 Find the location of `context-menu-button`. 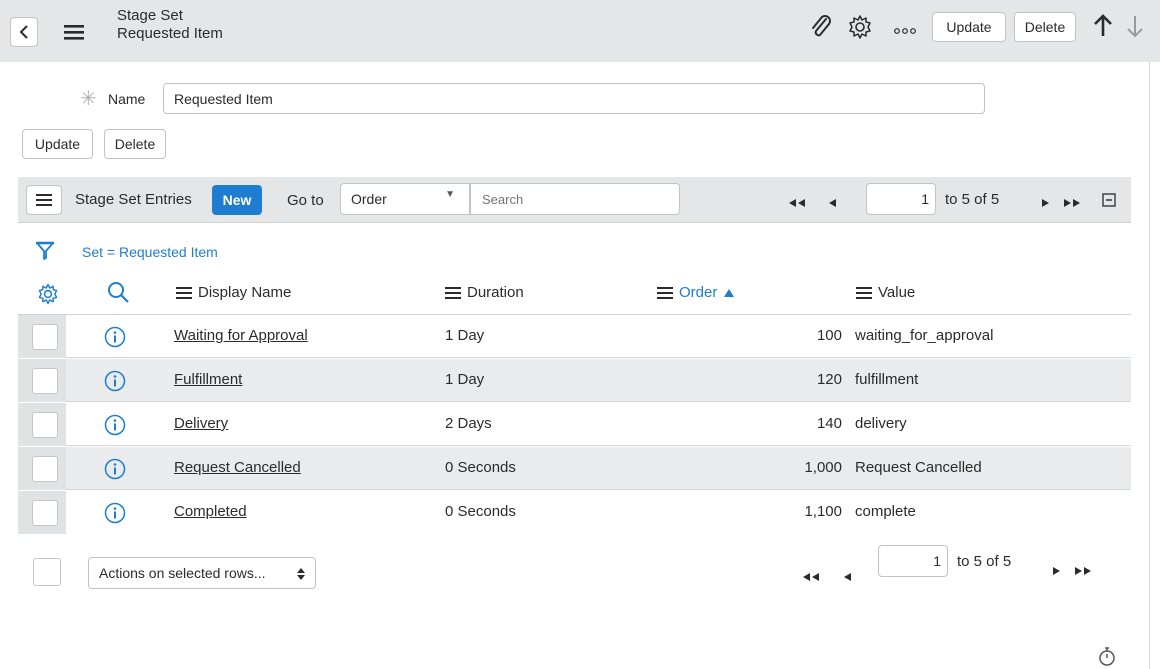

context-menu-button is located at coordinates (75, 32).